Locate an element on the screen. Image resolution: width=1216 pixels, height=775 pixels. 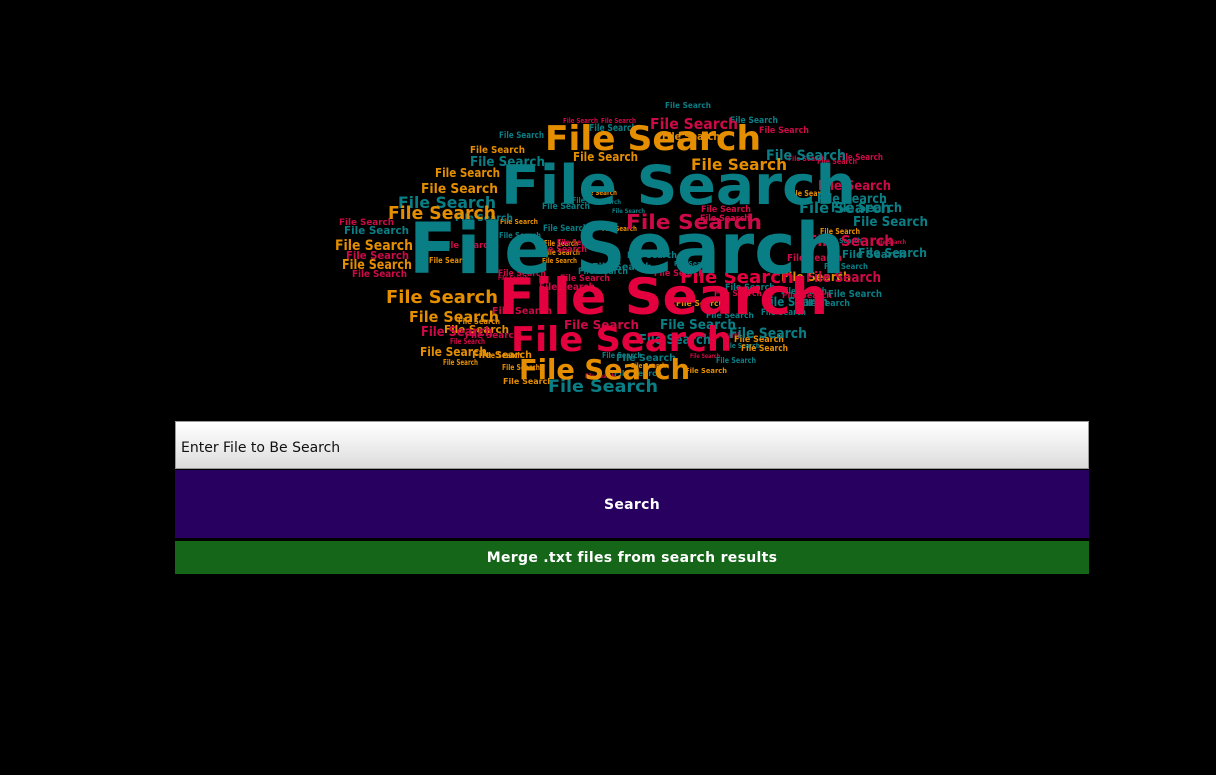
search-button: Search is located at coordinates (632, 504).